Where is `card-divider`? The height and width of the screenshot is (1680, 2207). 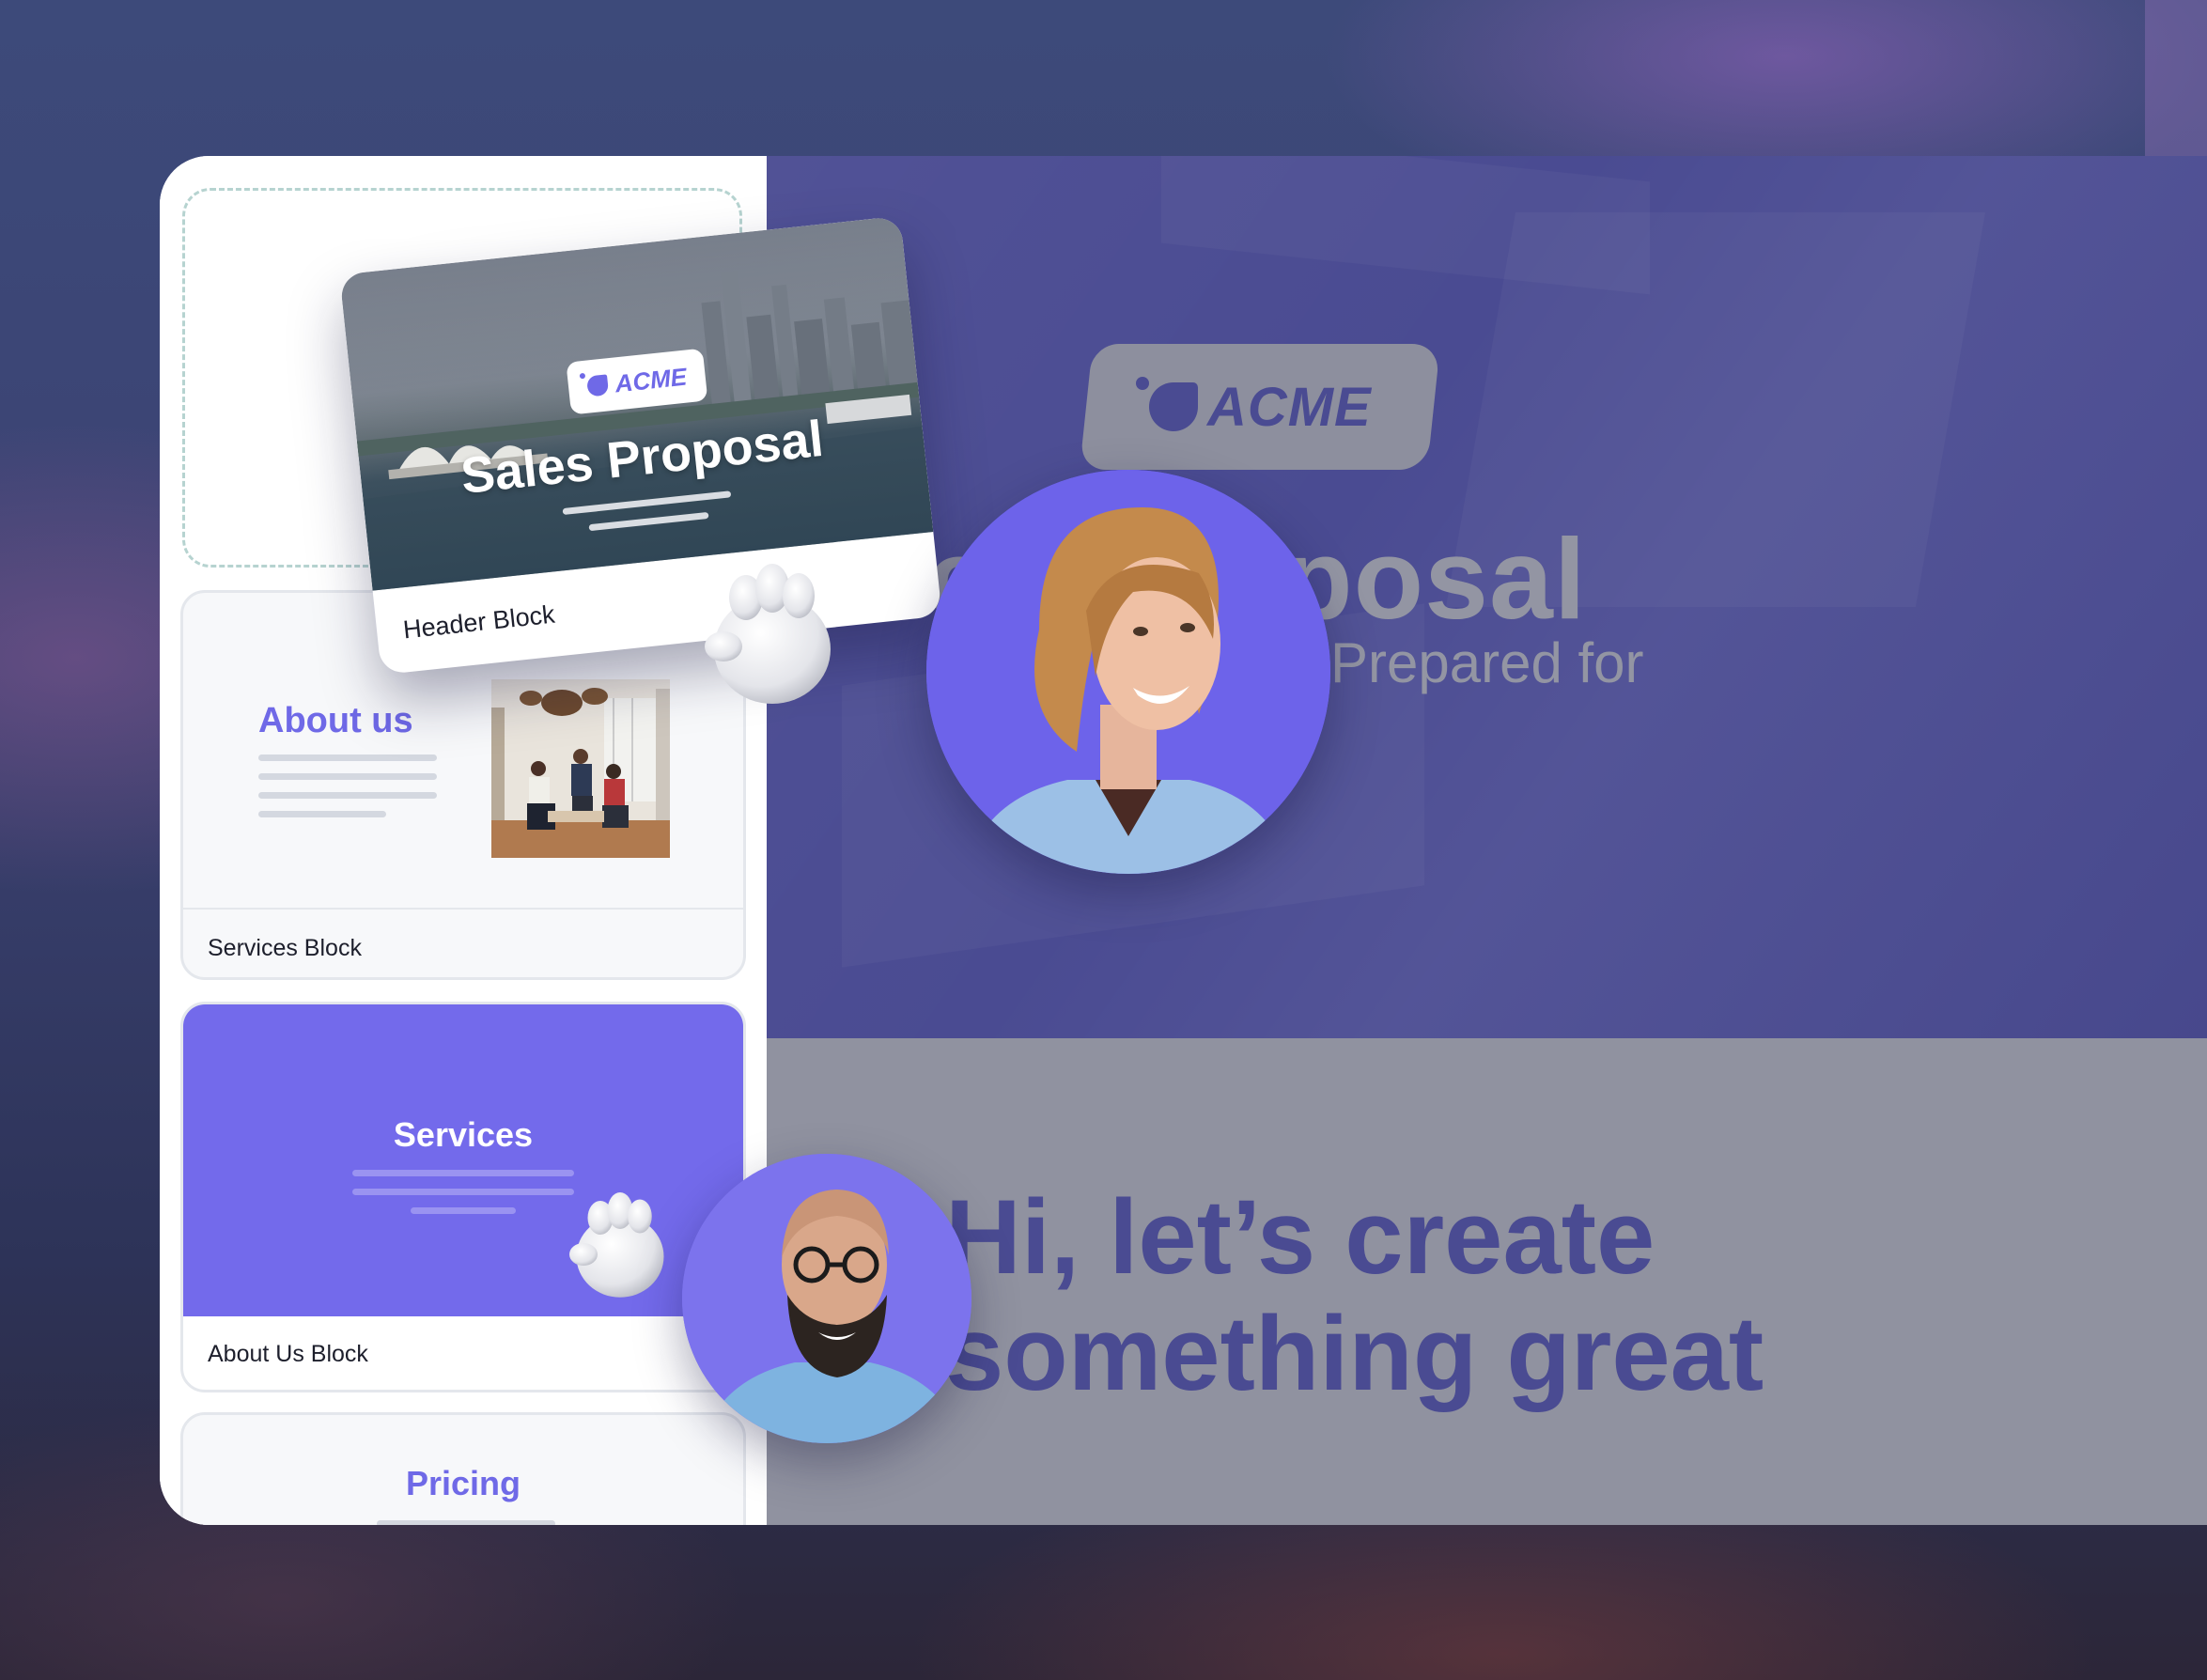
card-divider is located at coordinates (463, 909).